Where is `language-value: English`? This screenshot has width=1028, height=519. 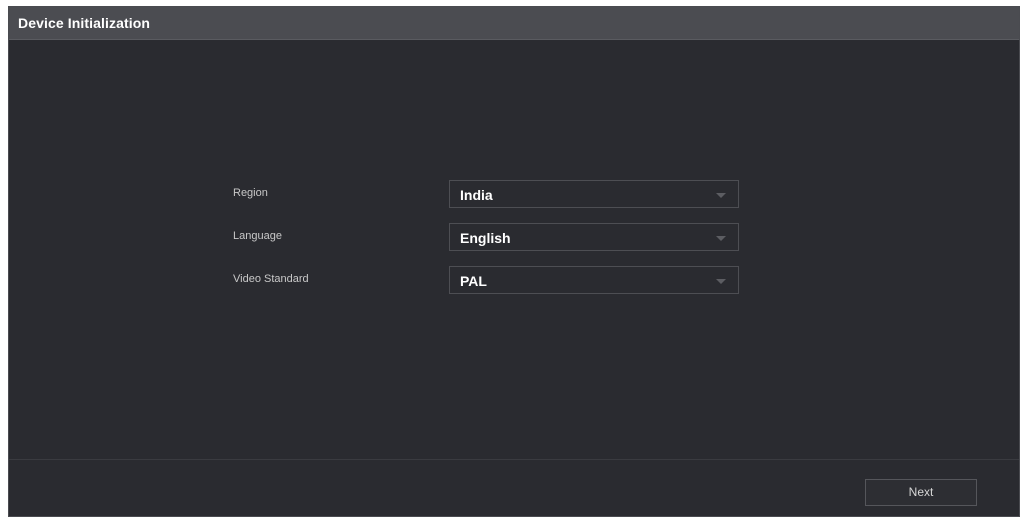
language-value: English is located at coordinates (485, 238).